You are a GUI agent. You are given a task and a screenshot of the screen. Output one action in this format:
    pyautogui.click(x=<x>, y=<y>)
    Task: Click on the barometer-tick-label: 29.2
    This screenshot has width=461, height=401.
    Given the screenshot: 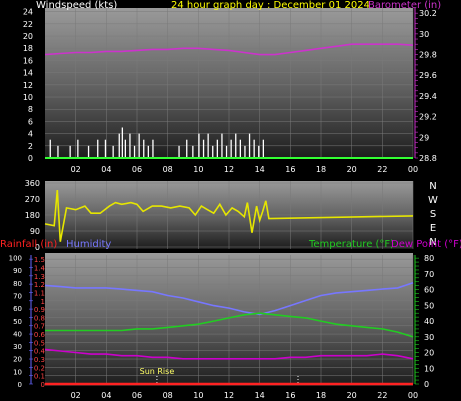 What is the action you would take?
    pyautogui.click(x=428, y=117)
    